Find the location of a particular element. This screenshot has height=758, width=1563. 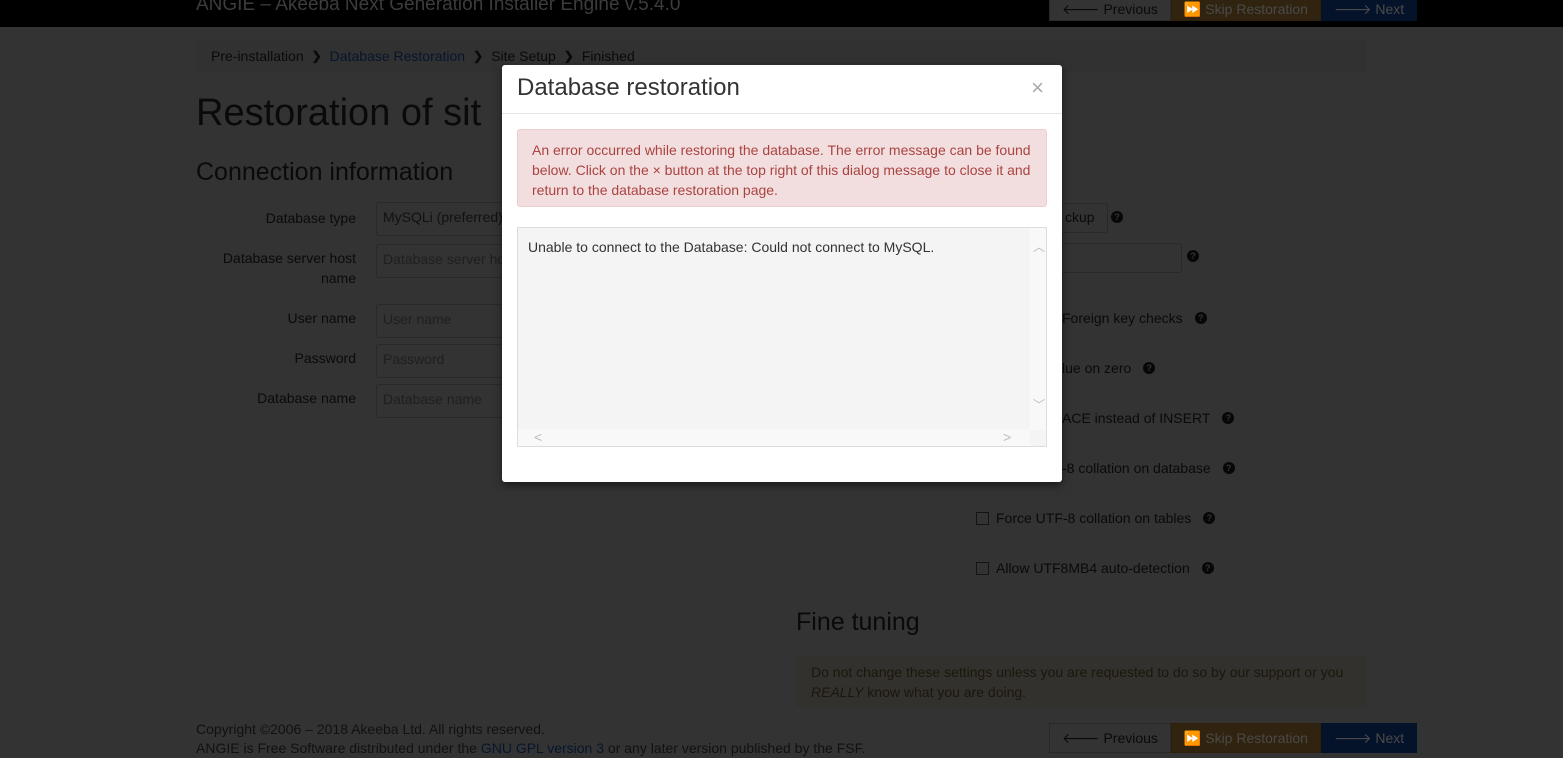

skip-restoration-button: ⏩ Skip Restoration is located at coordinates (1245, 10).